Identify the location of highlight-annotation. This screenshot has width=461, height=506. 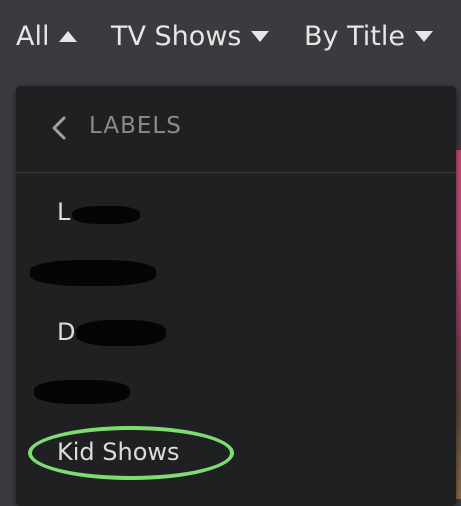
(131, 453).